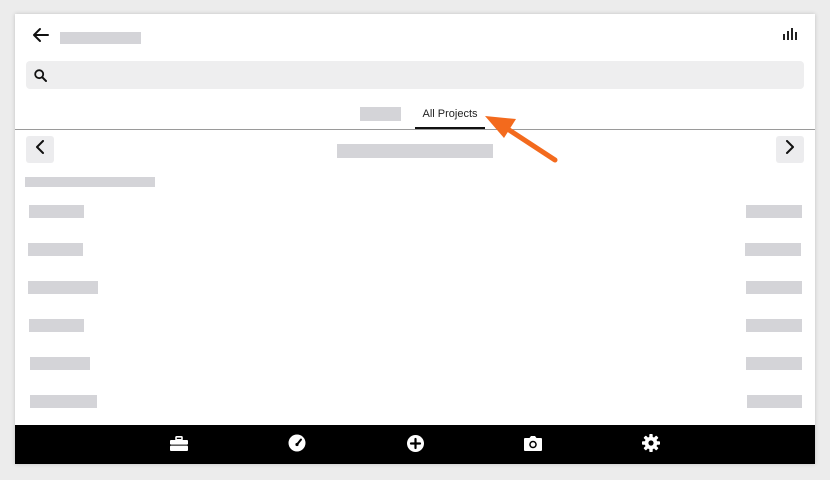  I want to click on plus-circle-icon, so click(415, 443).